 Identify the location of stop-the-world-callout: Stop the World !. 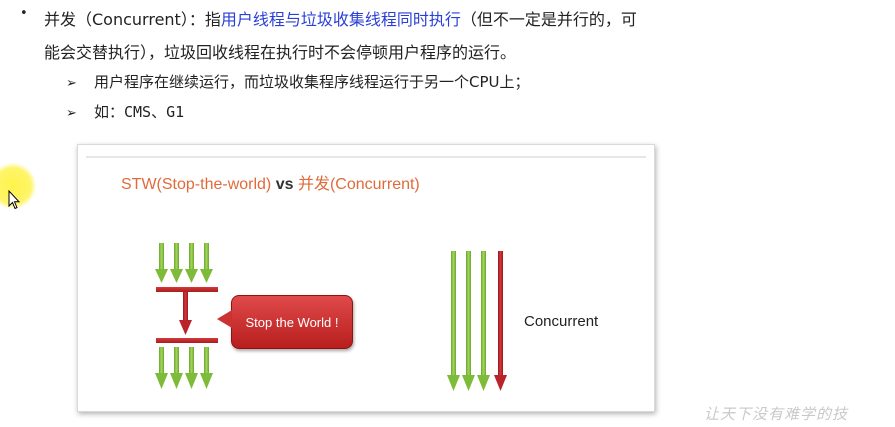
(285, 322).